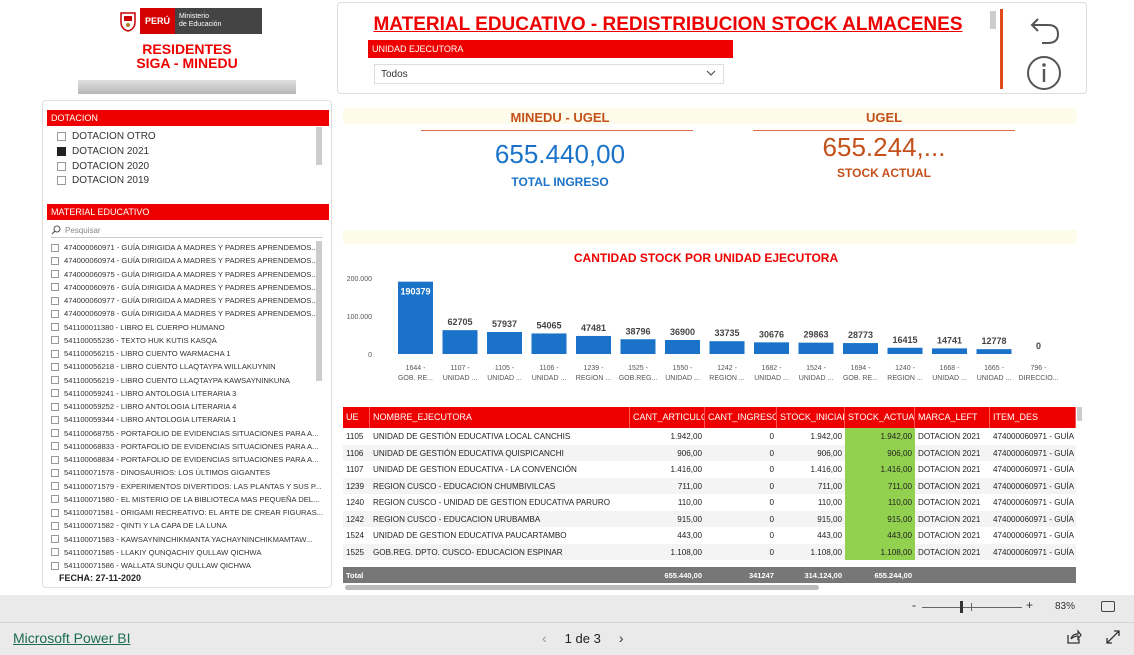 The image size is (1134, 655). What do you see at coordinates (187, 340) in the screenshot?
I see `material-item: 541100055236 - TEXTO HUK KUTIS KASQA` at bounding box center [187, 340].